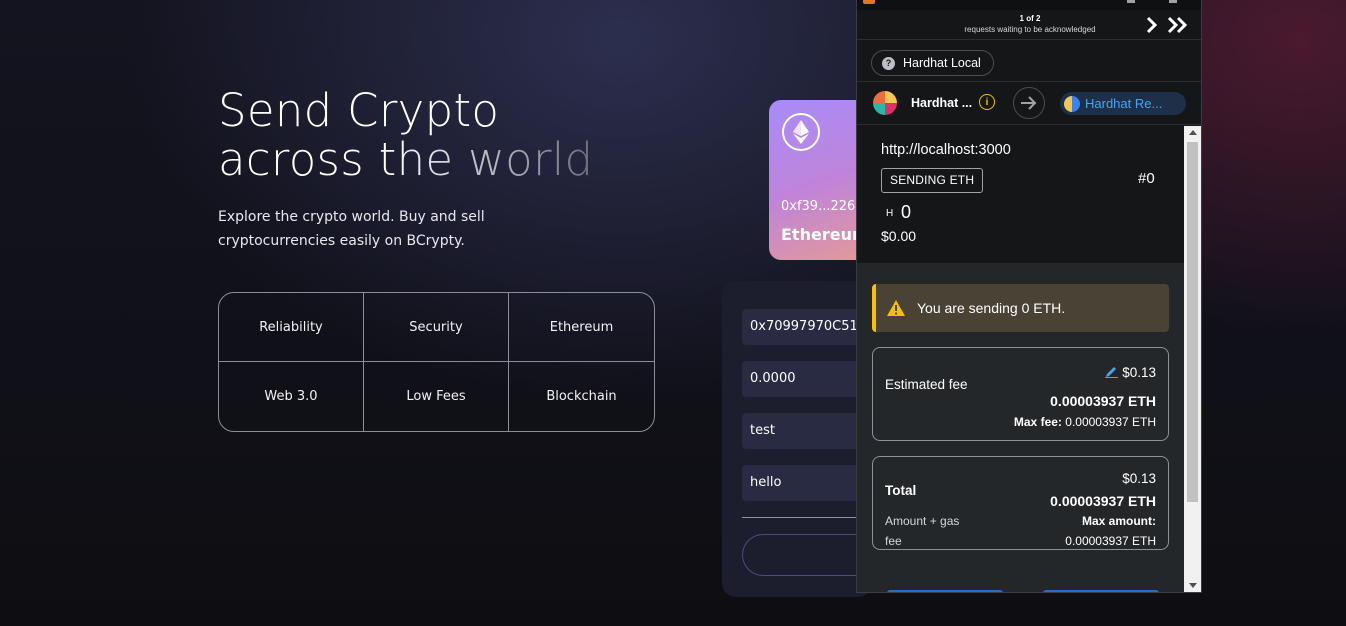  I want to click on warning-icon, so click(896, 308).